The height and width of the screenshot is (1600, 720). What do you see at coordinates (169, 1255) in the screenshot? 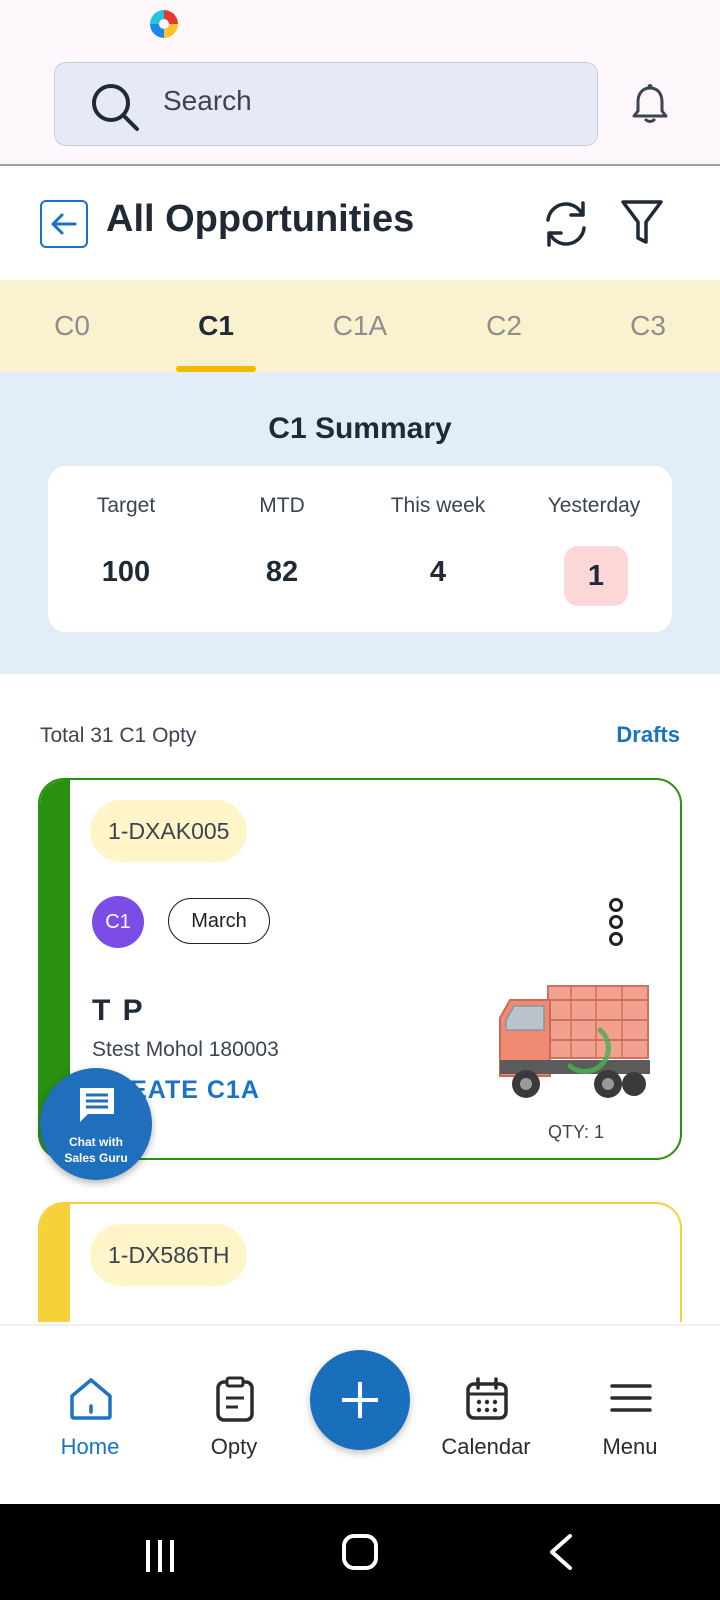
I see `opty-id-chip: 1-DX586TH` at bounding box center [169, 1255].